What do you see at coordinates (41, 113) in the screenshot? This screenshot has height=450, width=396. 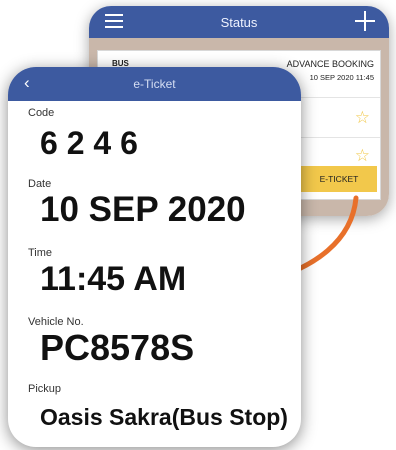 I see `code-label: Code` at bounding box center [41, 113].